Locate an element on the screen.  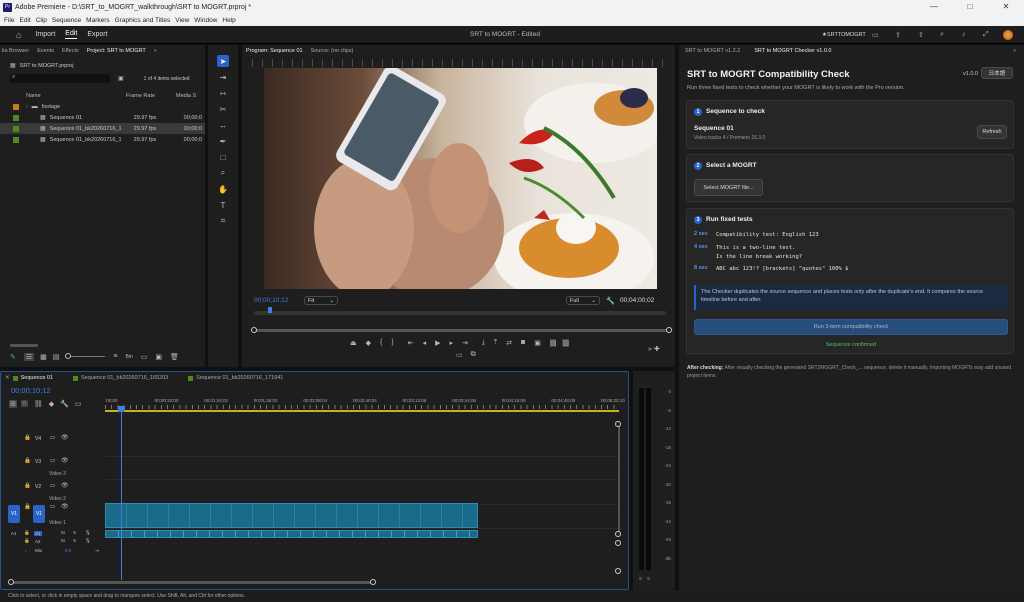
type-tool-icon: T is located at coordinates (223, 205).